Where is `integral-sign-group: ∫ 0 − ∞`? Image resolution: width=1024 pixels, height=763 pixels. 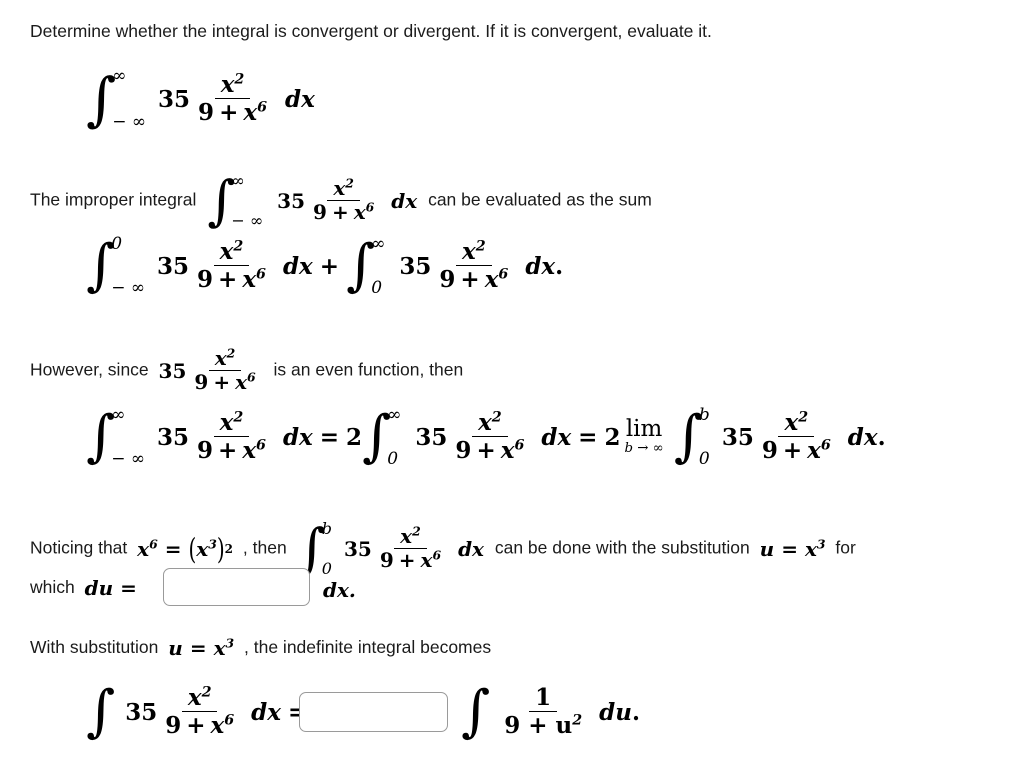 integral-sign-group: ∫ 0 − ∞ is located at coordinates (115, 266).